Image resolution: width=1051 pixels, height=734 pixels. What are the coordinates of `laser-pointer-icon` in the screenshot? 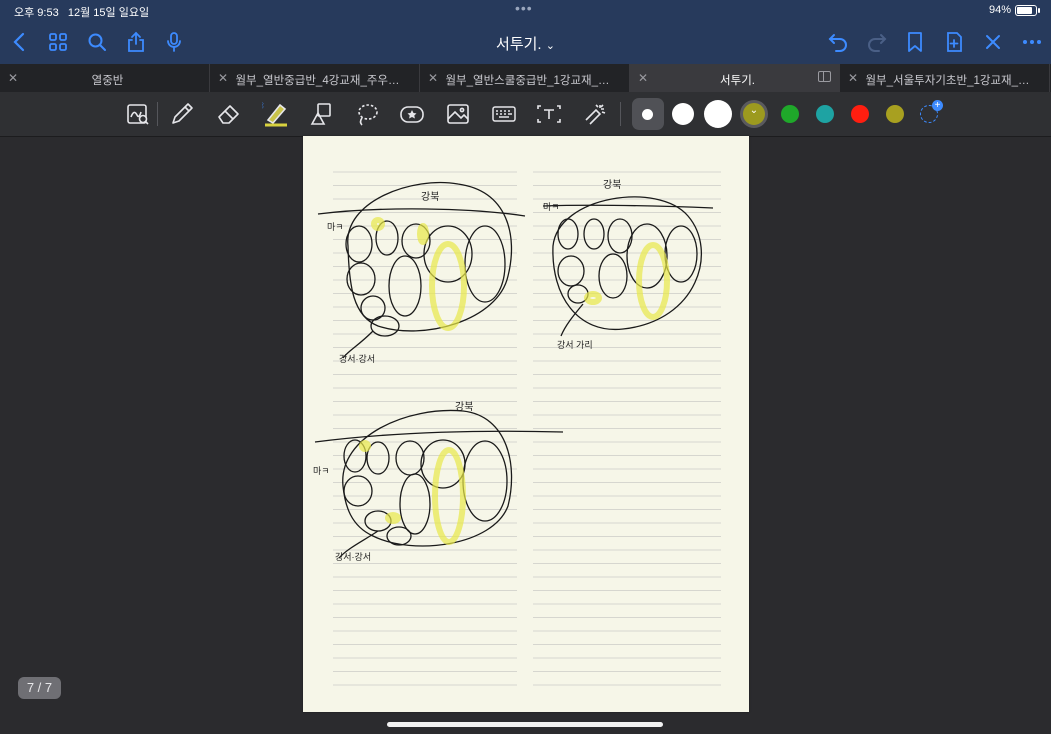 It's located at (595, 114).